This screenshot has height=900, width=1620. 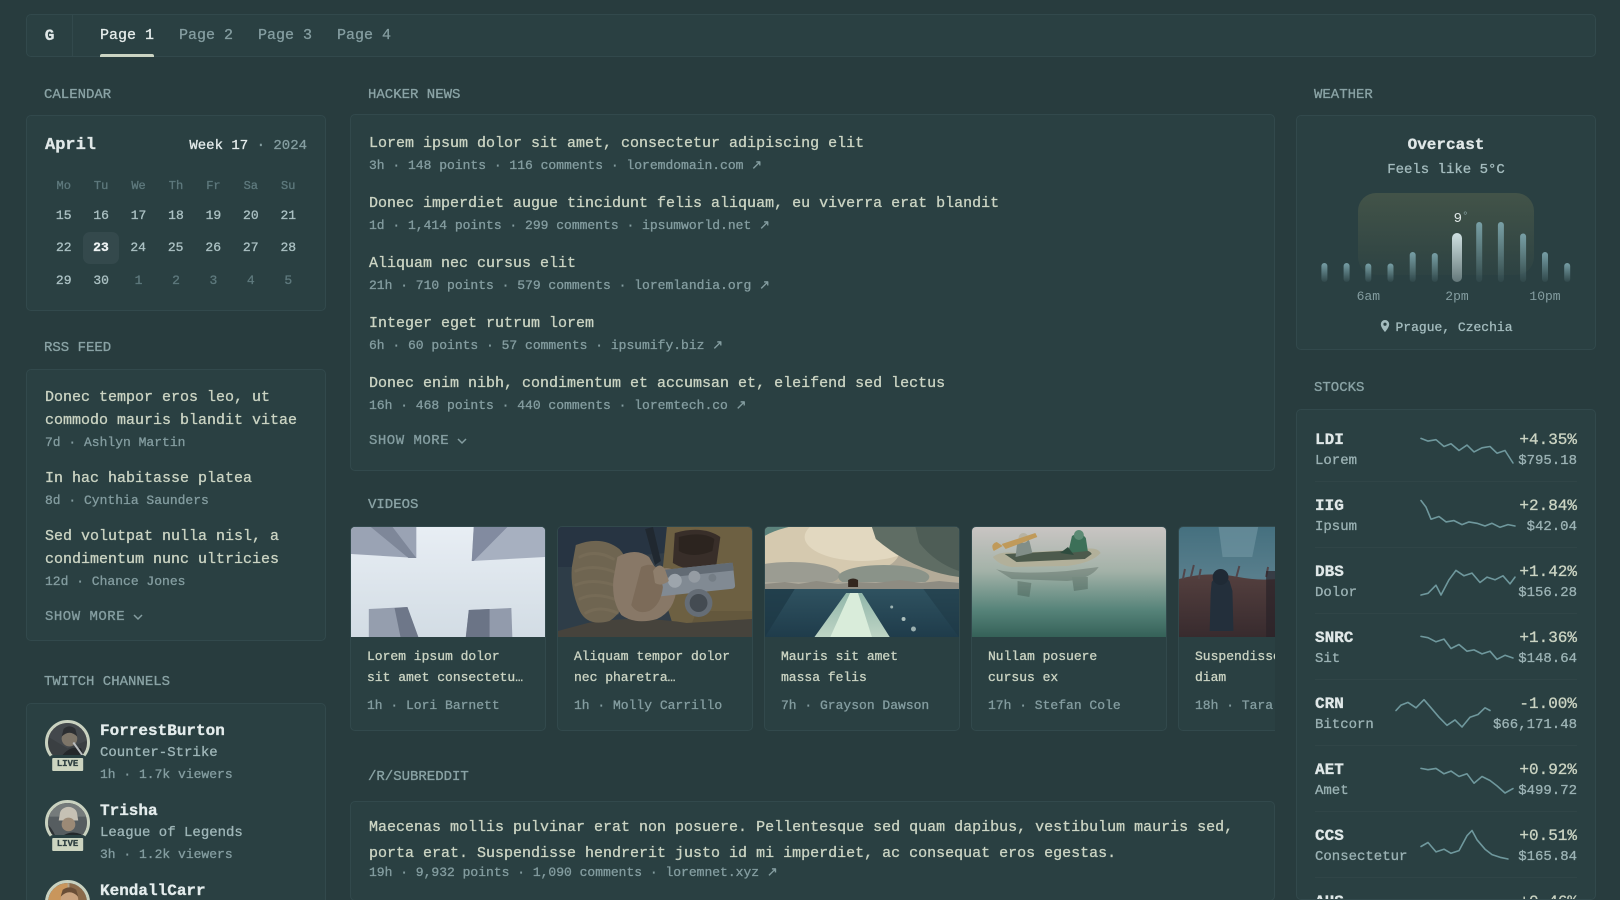 What do you see at coordinates (1544, 296) in the screenshot?
I see `svg-text: 10pm` at bounding box center [1544, 296].